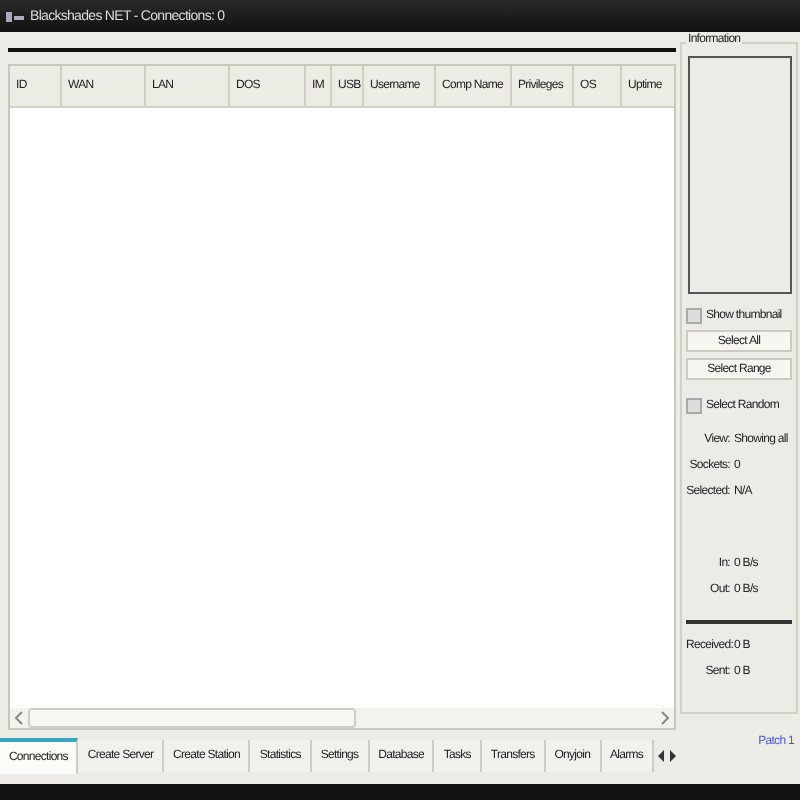 This screenshot has width=800, height=800. I want to click on horizontal-scrollbar, so click(342, 718).